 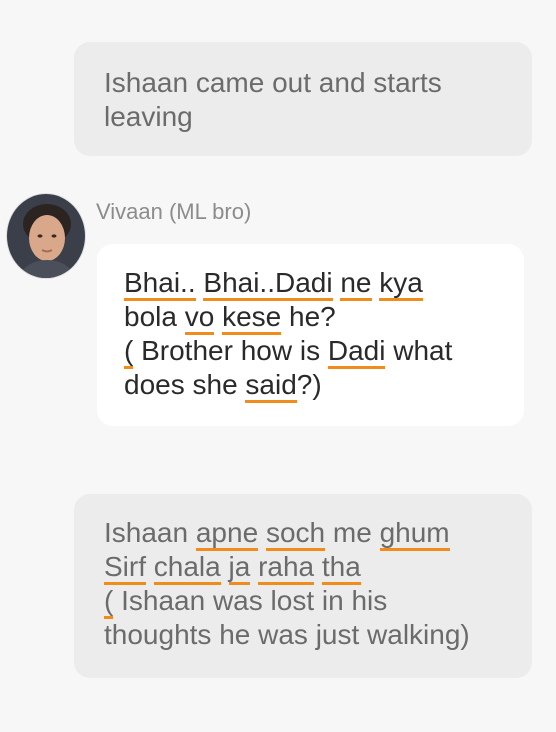 I want to click on message-line: bola vo kese he?, so click(x=314, y=317).